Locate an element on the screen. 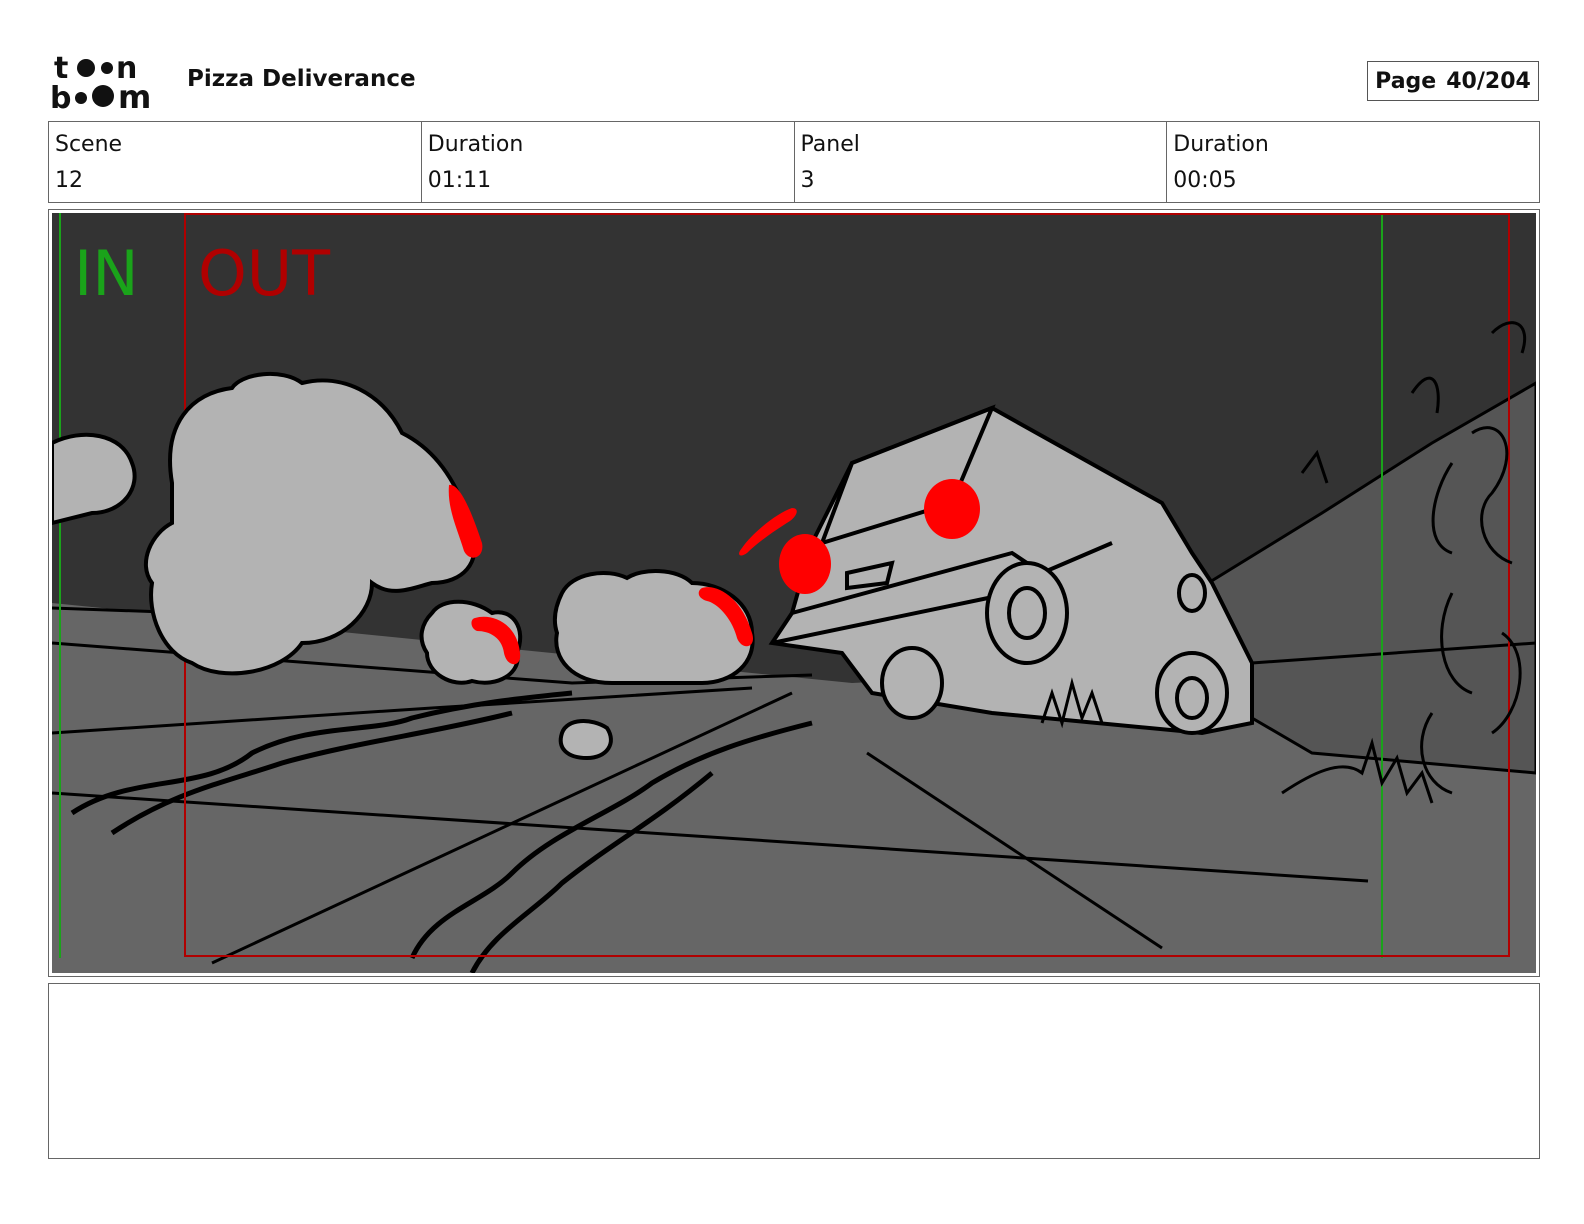 The image size is (1584, 1224). panel-duration-cell: Duration 00:05 is located at coordinates (1353, 162).